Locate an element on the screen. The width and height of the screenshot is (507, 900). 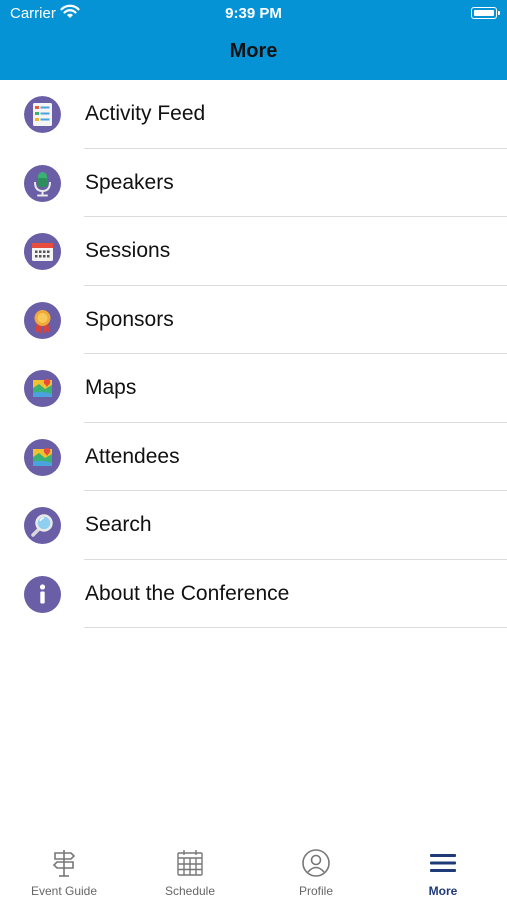
menu-item-search: Search is located at coordinates (253, 525).